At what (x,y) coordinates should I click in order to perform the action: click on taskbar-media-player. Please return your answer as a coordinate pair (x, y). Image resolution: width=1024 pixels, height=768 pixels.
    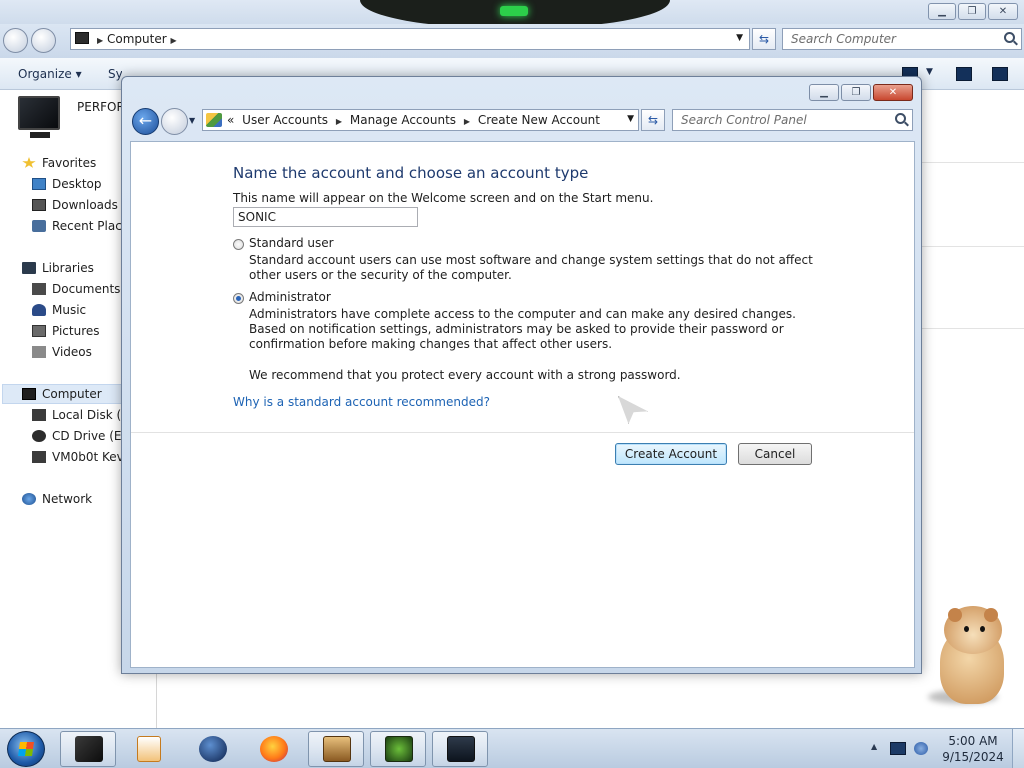
    Looking at the image, I should click on (148, 749).